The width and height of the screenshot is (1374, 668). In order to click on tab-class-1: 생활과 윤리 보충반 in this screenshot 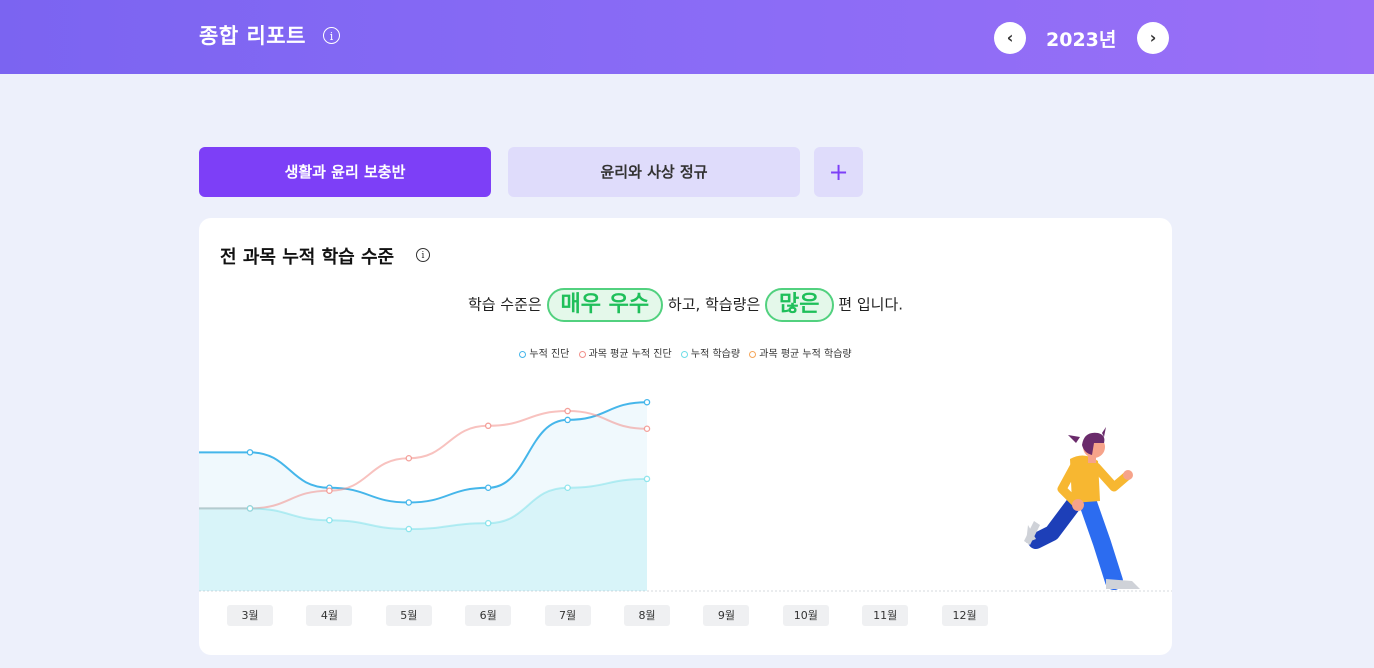, I will do `click(345, 172)`.